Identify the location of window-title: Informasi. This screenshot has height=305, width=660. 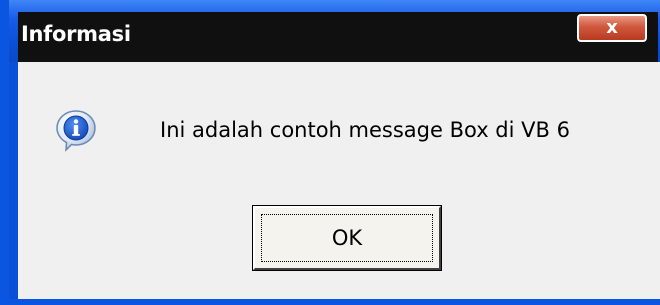
(76, 34).